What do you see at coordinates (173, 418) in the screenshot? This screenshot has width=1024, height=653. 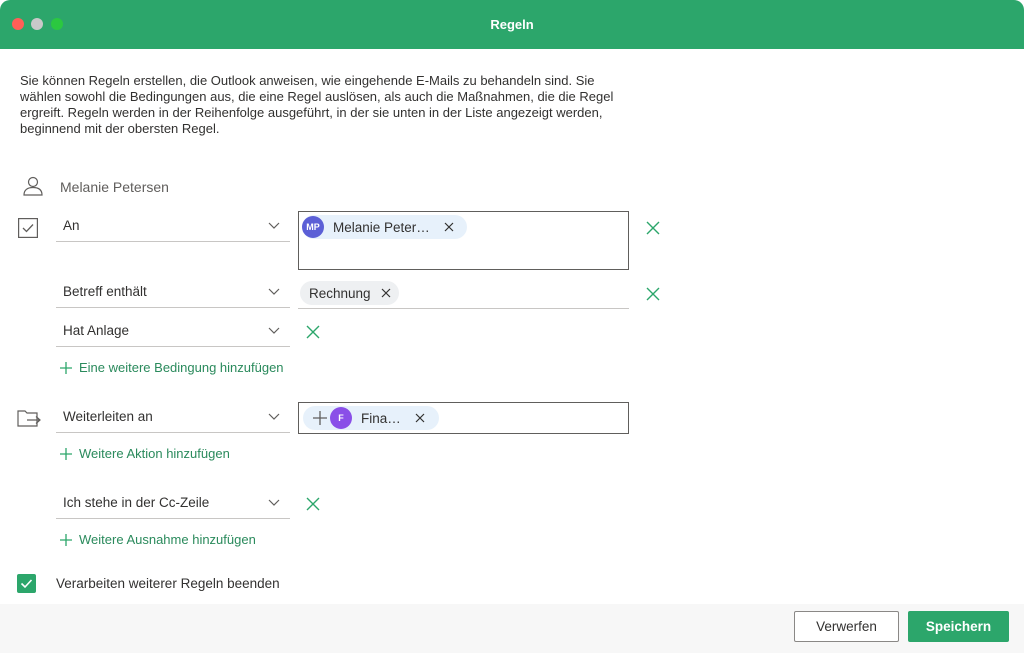 I see `action-dropdown: Weiterleiten an` at bounding box center [173, 418].